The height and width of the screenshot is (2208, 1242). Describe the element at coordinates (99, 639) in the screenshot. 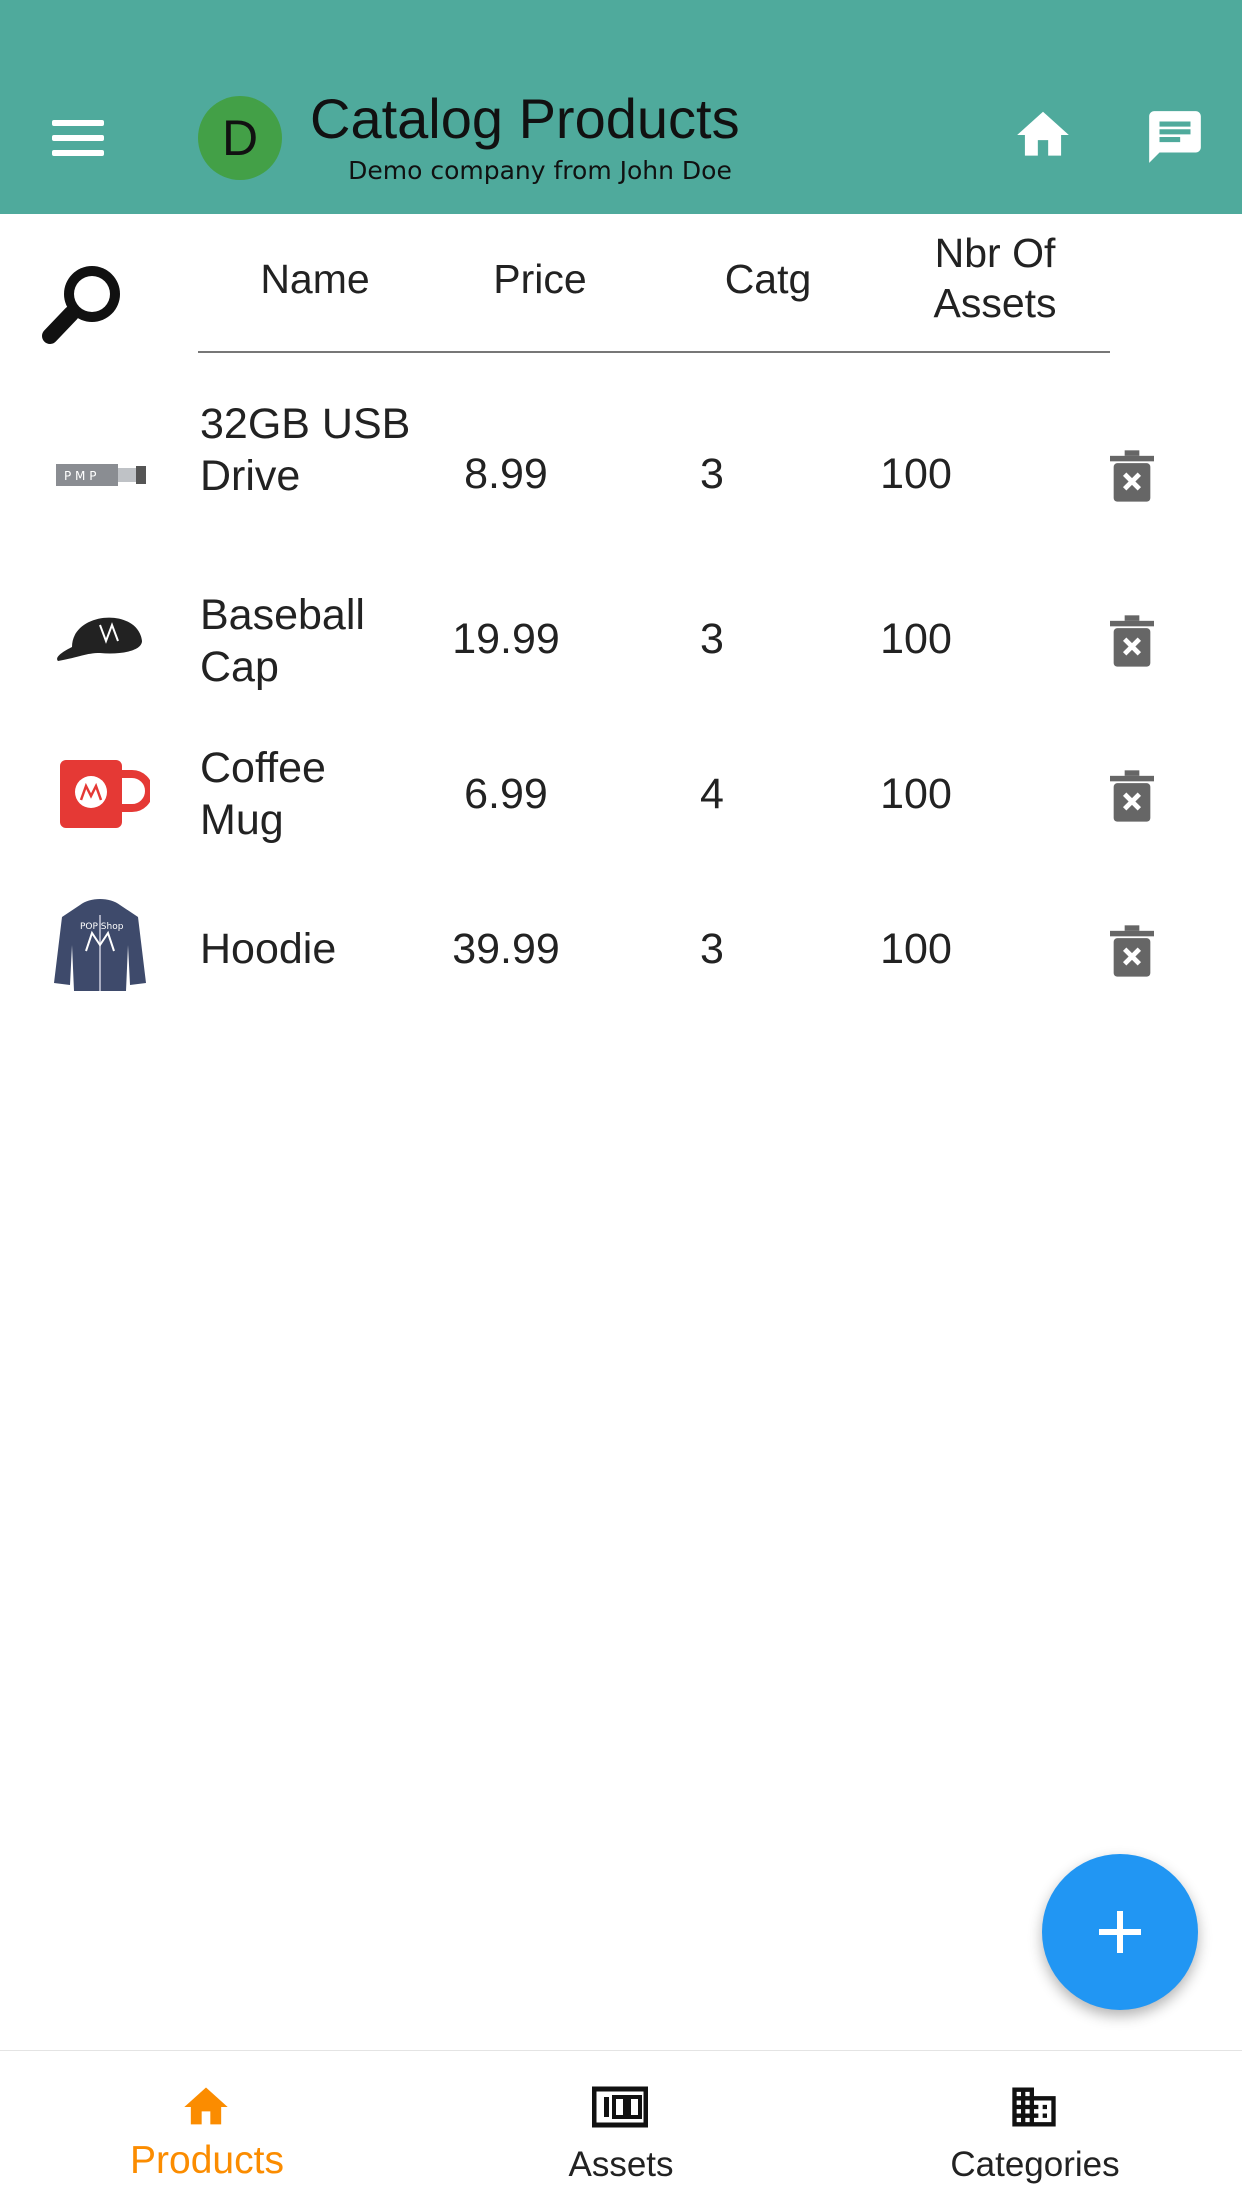

I see `baseball-cap-image` at that location.